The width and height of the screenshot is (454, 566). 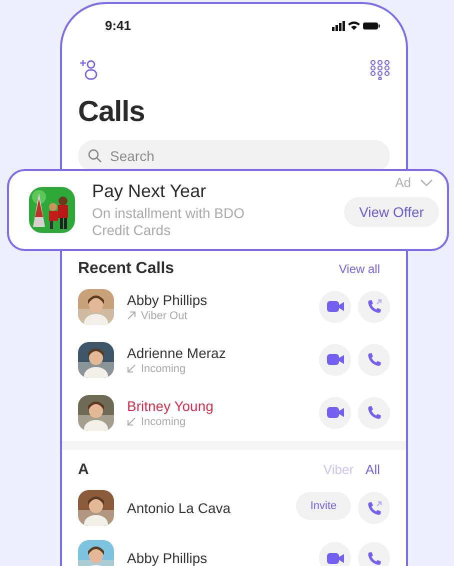 I want to click on outgoing-arrow-icon, so click(x=131, y=315).